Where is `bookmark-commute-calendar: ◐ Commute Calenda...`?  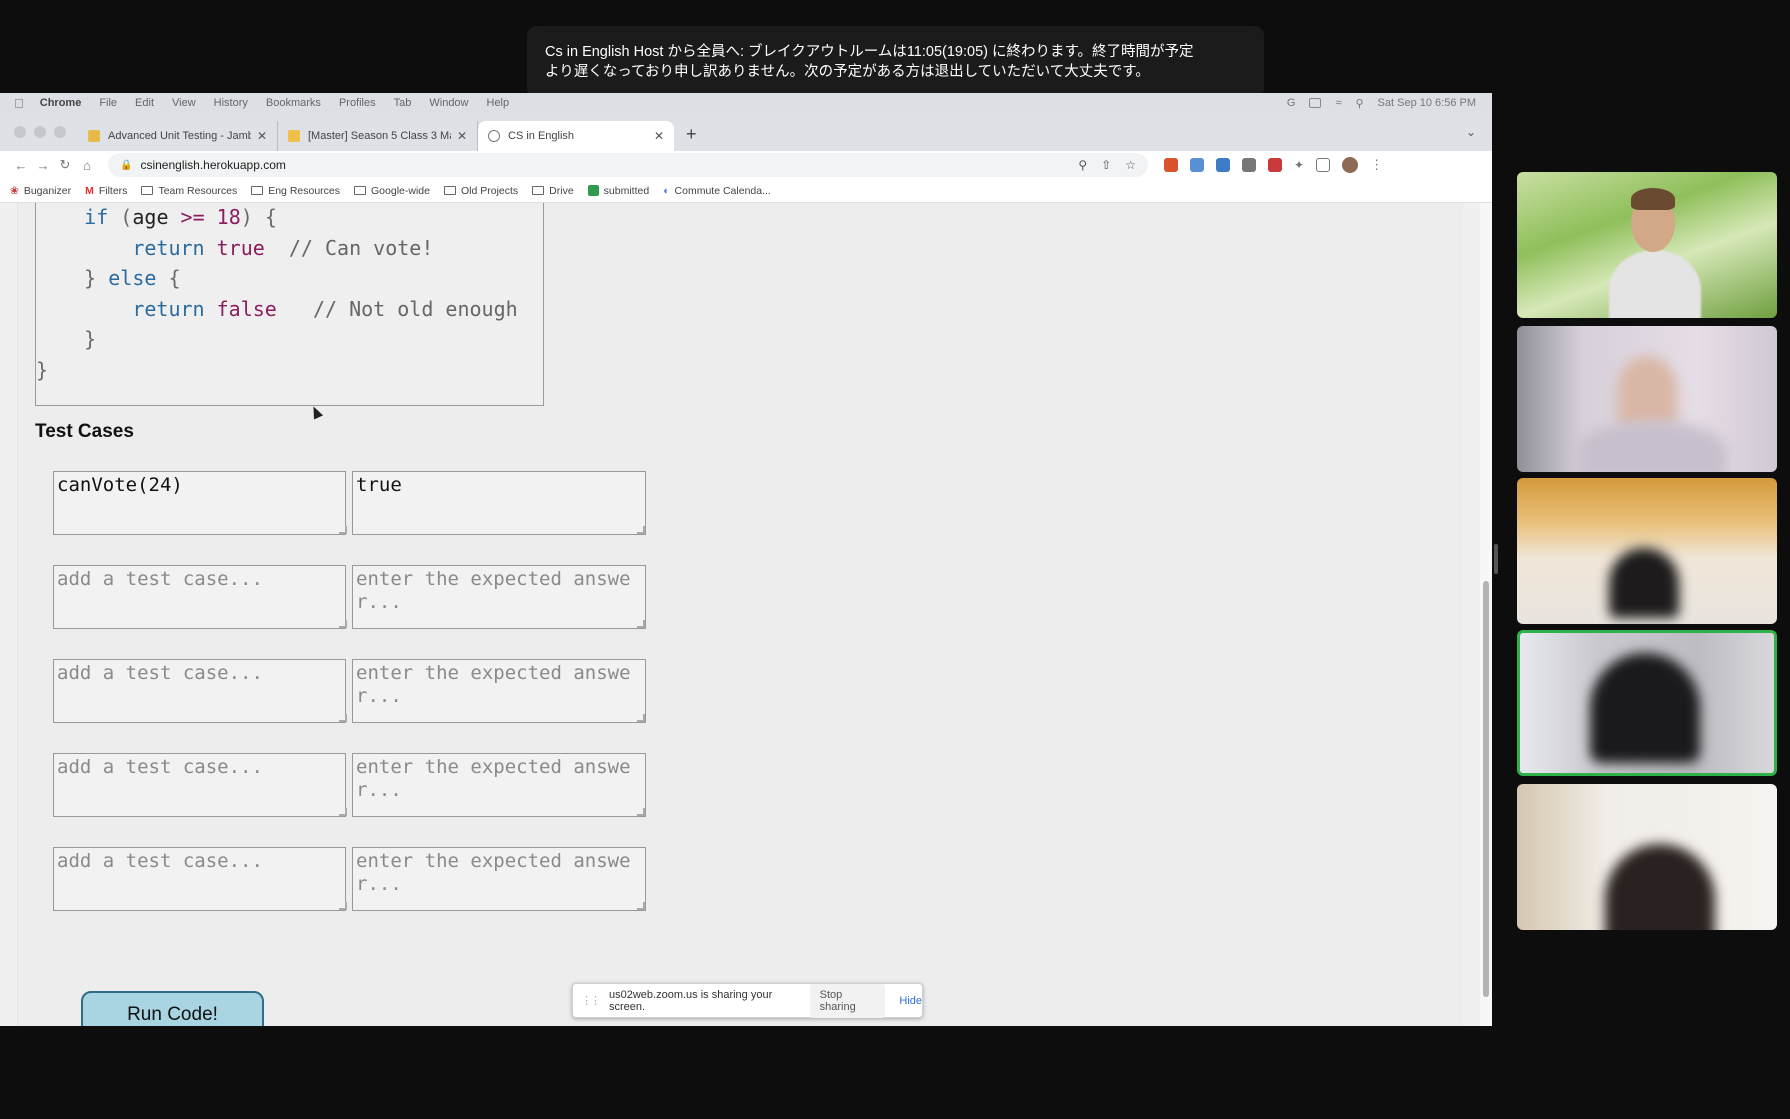
bookmark-commute-calendar: ◐ Commute Calenda... is located at coordinates (717, 191).